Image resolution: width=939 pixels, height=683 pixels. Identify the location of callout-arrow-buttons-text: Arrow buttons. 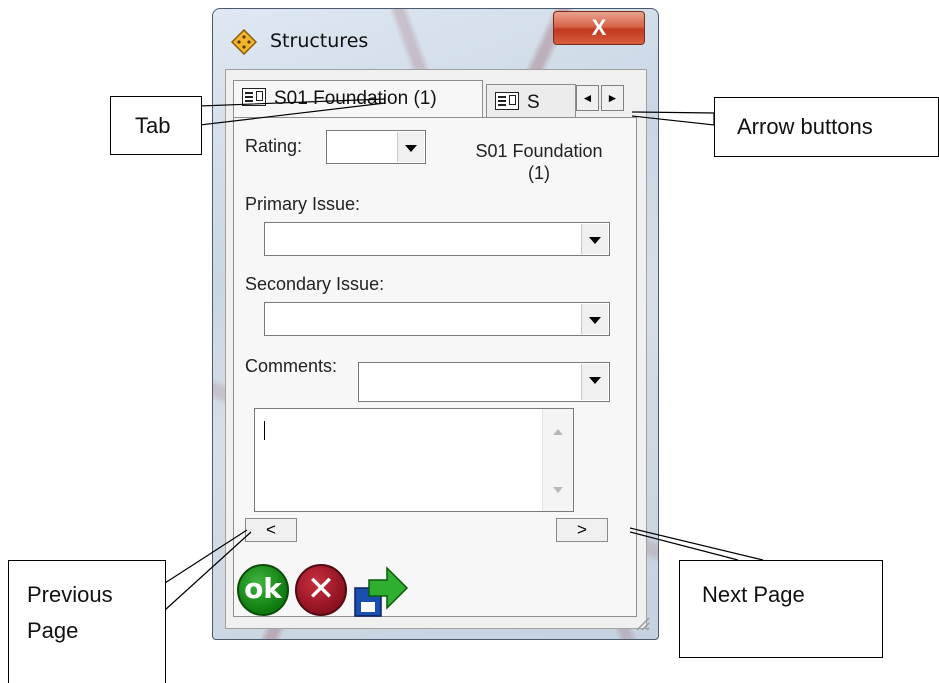
(805, 126).